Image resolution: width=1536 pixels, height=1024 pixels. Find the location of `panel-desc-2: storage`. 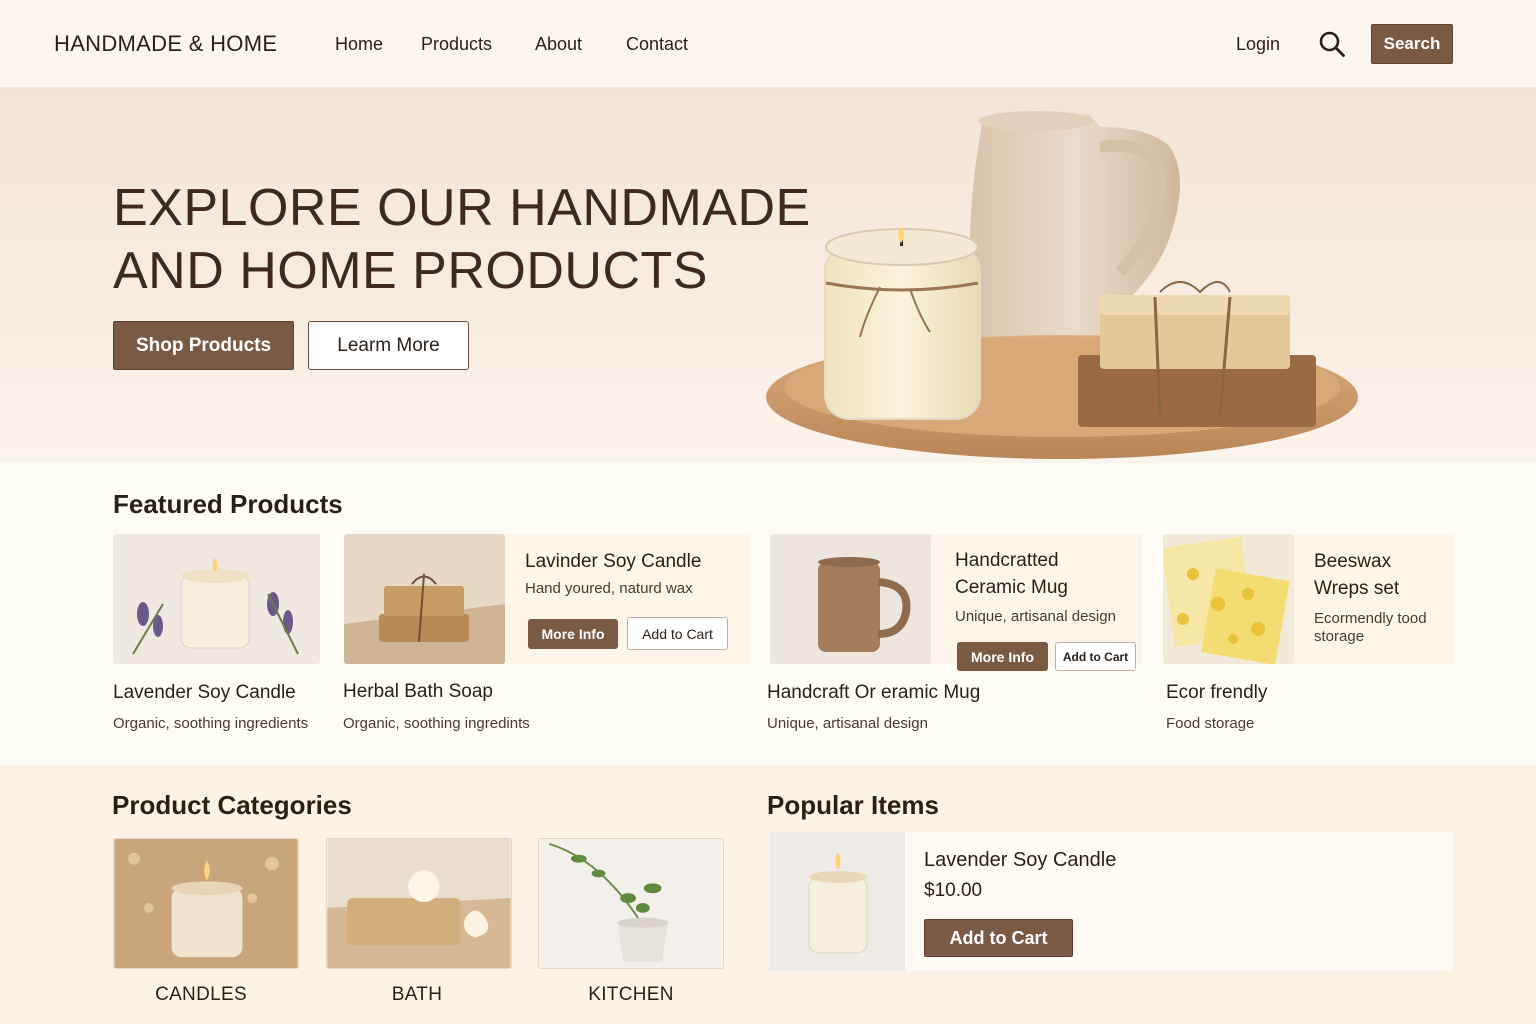

panel-desc-2: storage is located at coordinates (1339, 636).